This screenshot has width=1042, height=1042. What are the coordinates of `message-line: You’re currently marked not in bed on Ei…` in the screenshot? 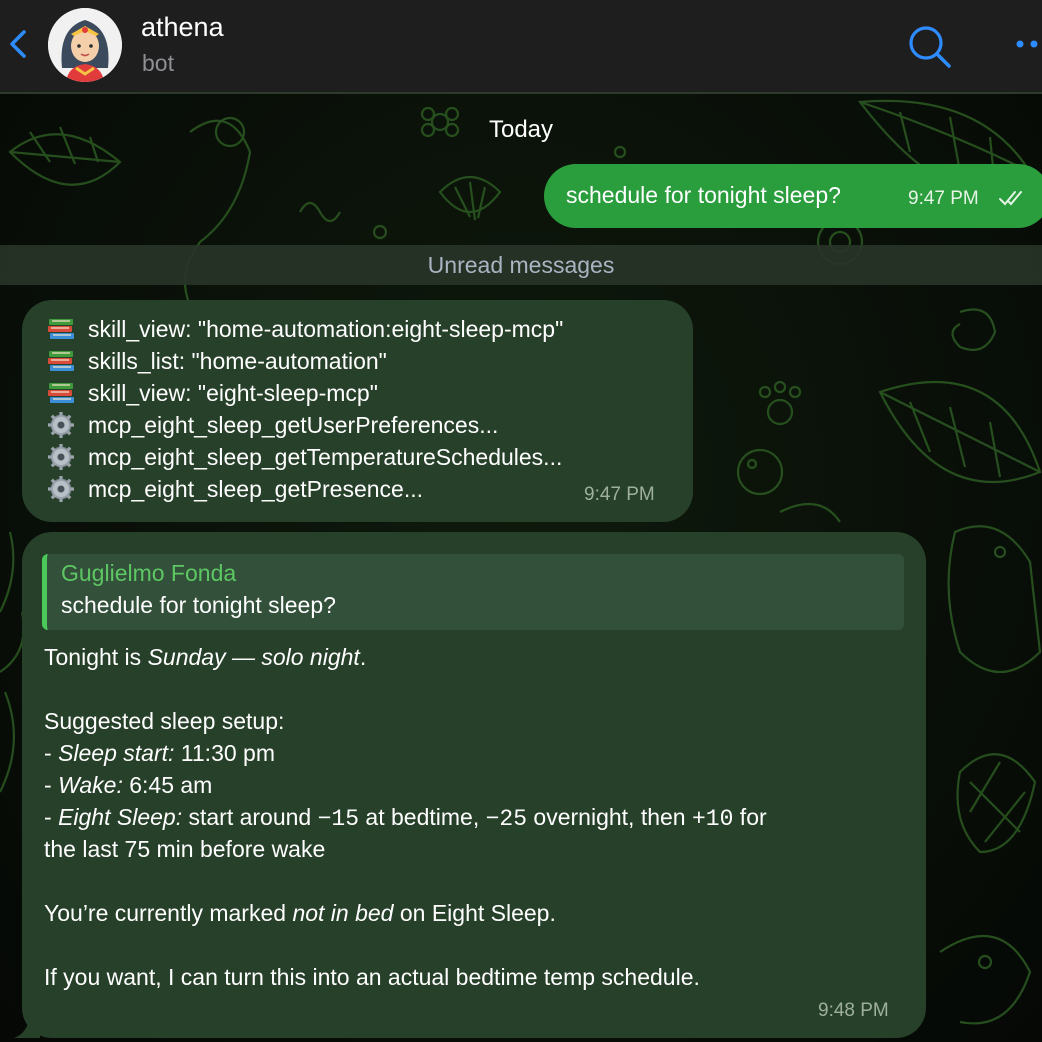 It's located at (300, 913).